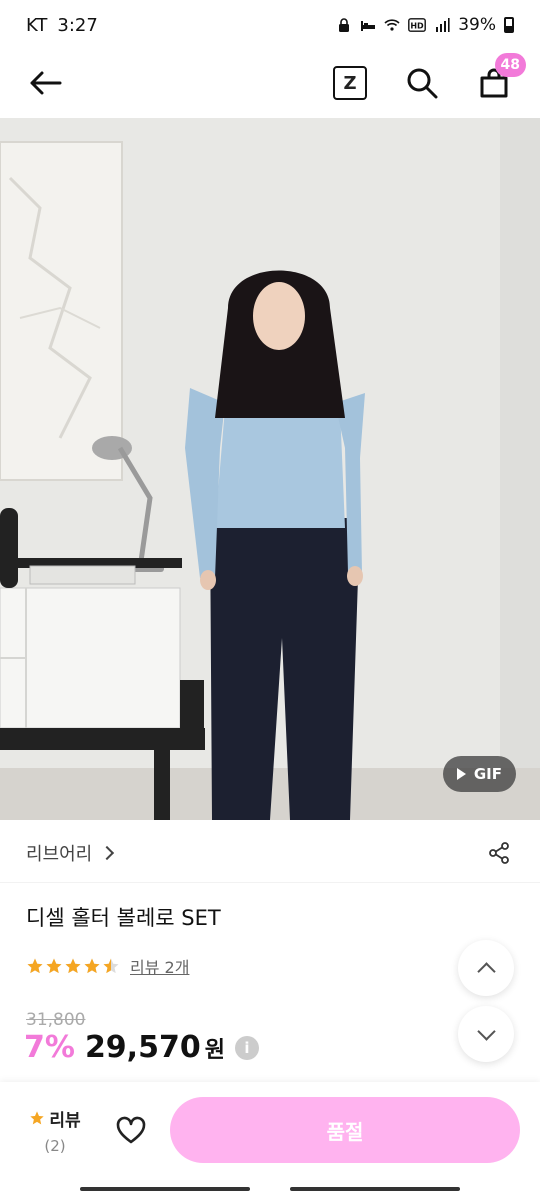 The width and height of the screenshot is (540, 1200). I want to click on zigzag-button: Z, so click(350, 83).